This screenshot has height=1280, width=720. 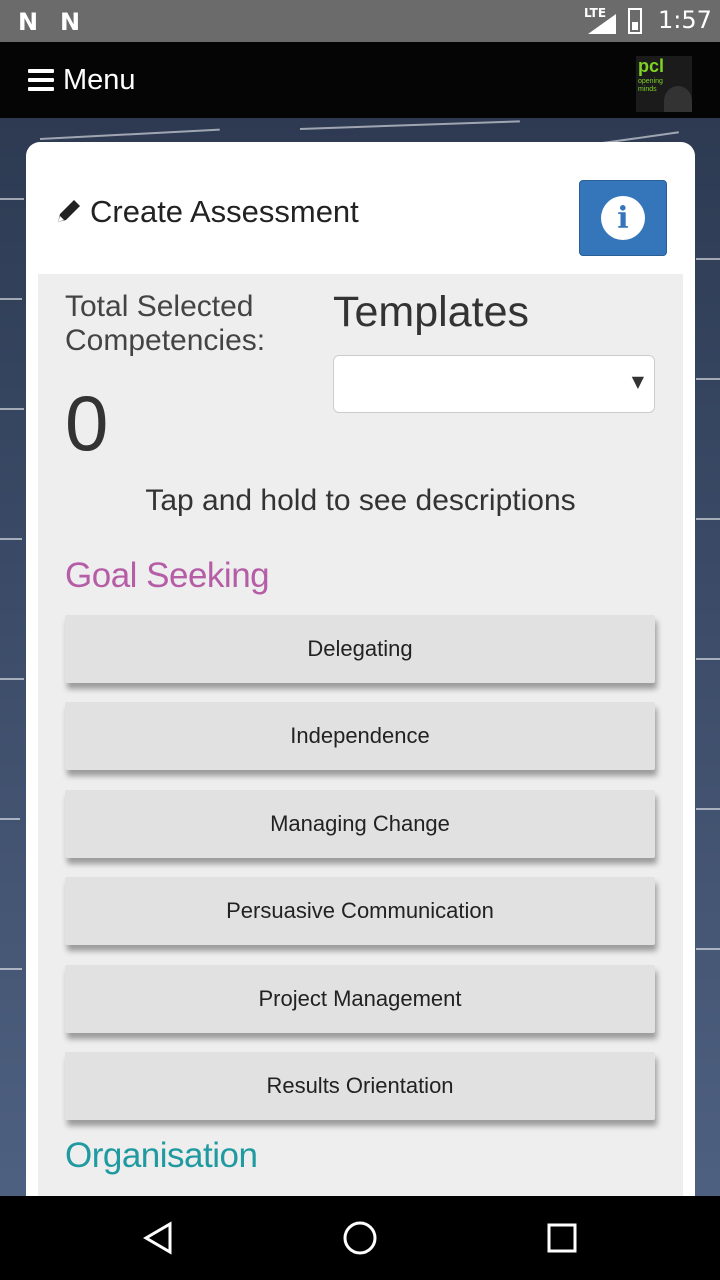 I want to click on info-button: i, so click(x=623, y=218).